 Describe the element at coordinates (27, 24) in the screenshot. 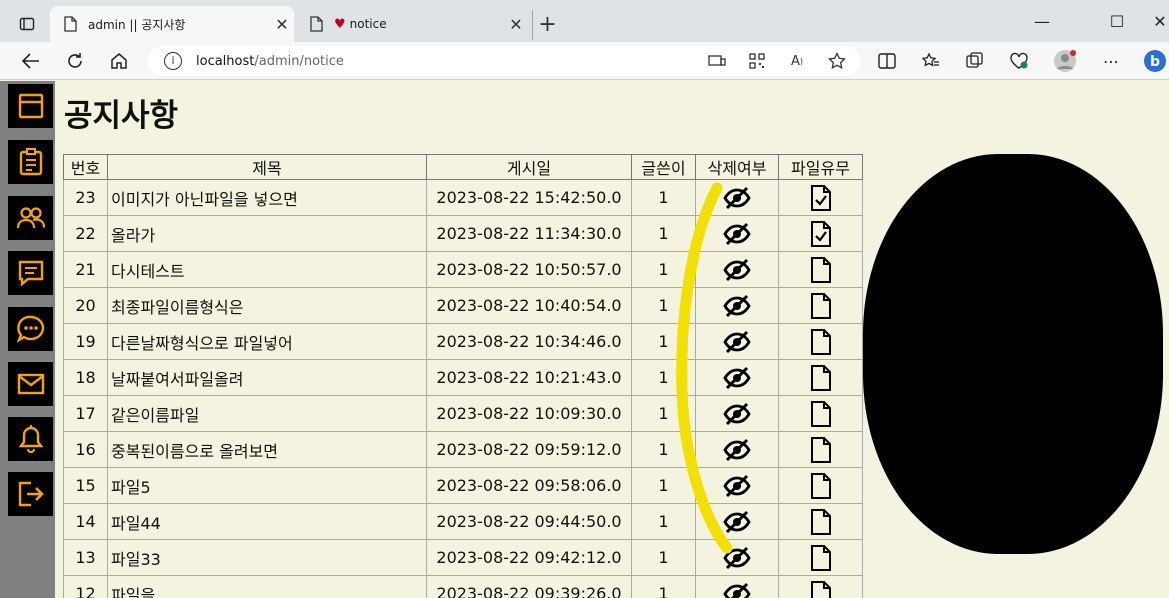

I see `tab-actions-icon` at that location.